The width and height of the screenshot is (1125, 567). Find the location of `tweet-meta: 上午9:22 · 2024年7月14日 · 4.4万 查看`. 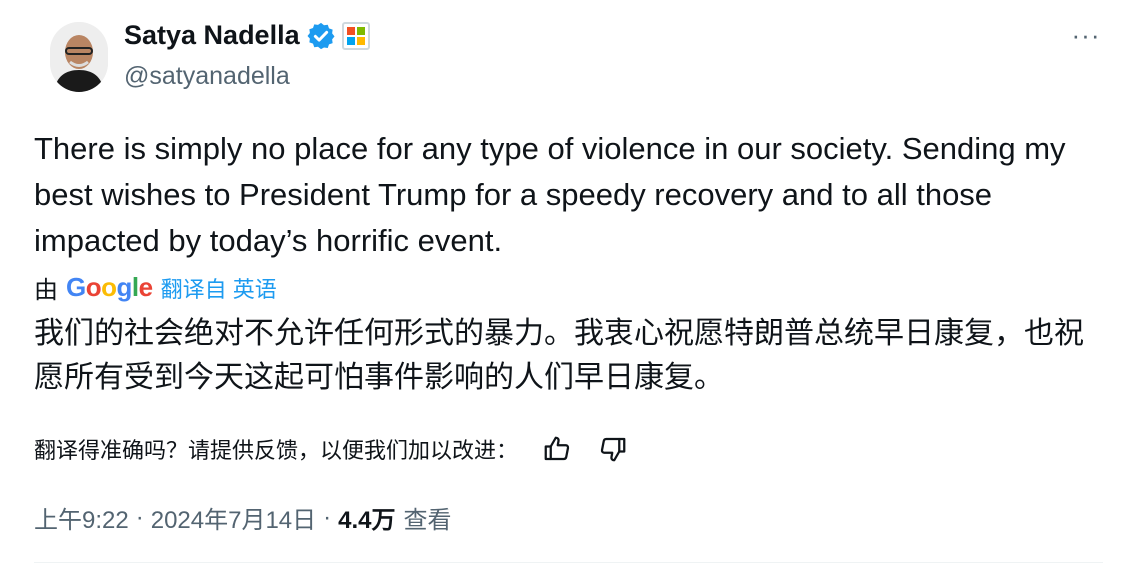

tweet-meta: 上午9:22 · 2024年7月14日 · 4.4万 查看 is located at coordinates (243, 517).